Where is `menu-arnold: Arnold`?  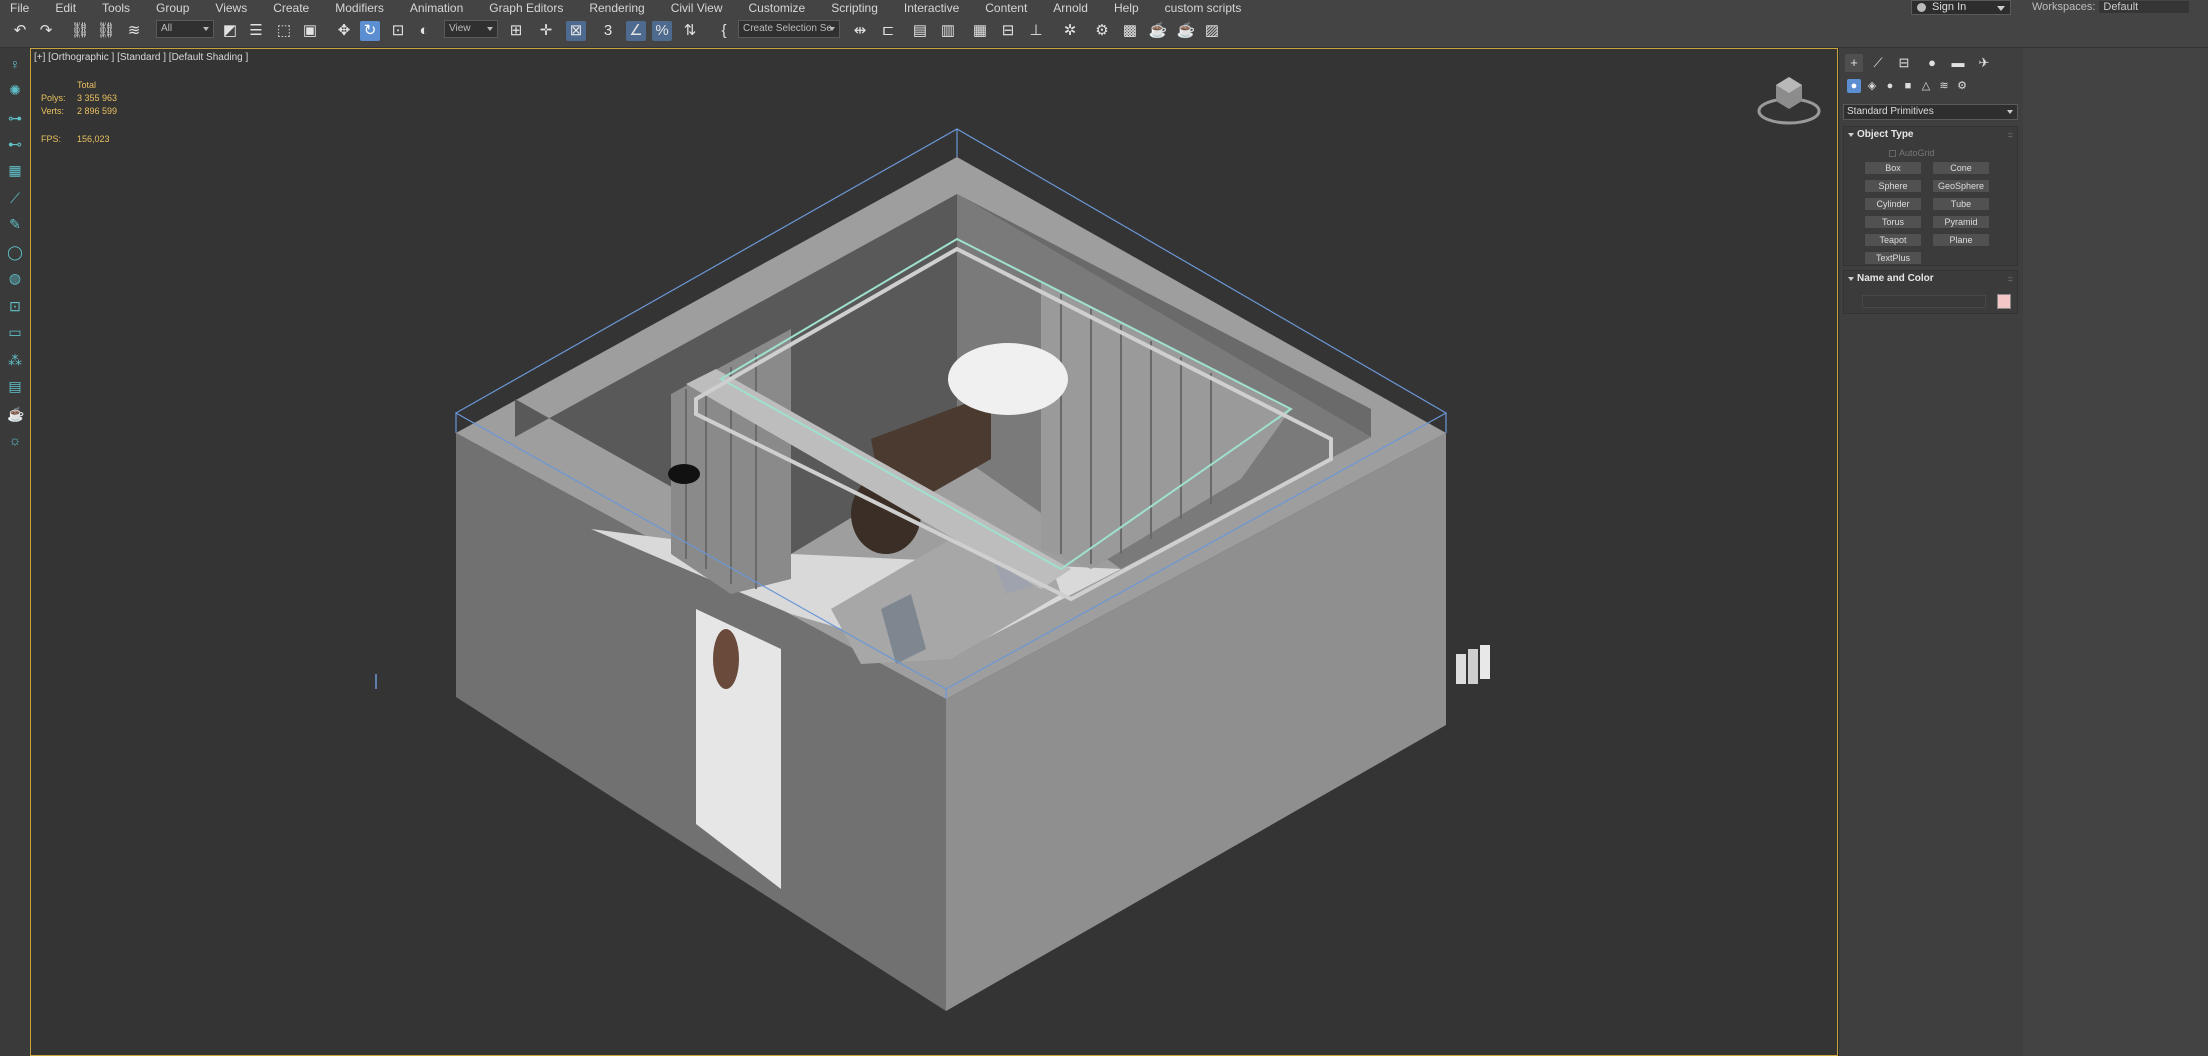
menu-arnold: Arnold is located at coordinates (1065, 8).